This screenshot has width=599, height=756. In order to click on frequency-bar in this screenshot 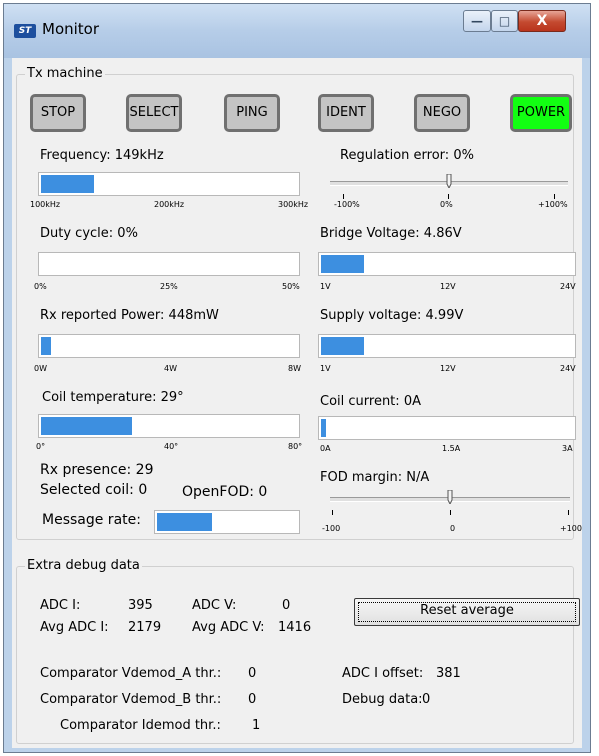, I will do `click(169, 184)`.